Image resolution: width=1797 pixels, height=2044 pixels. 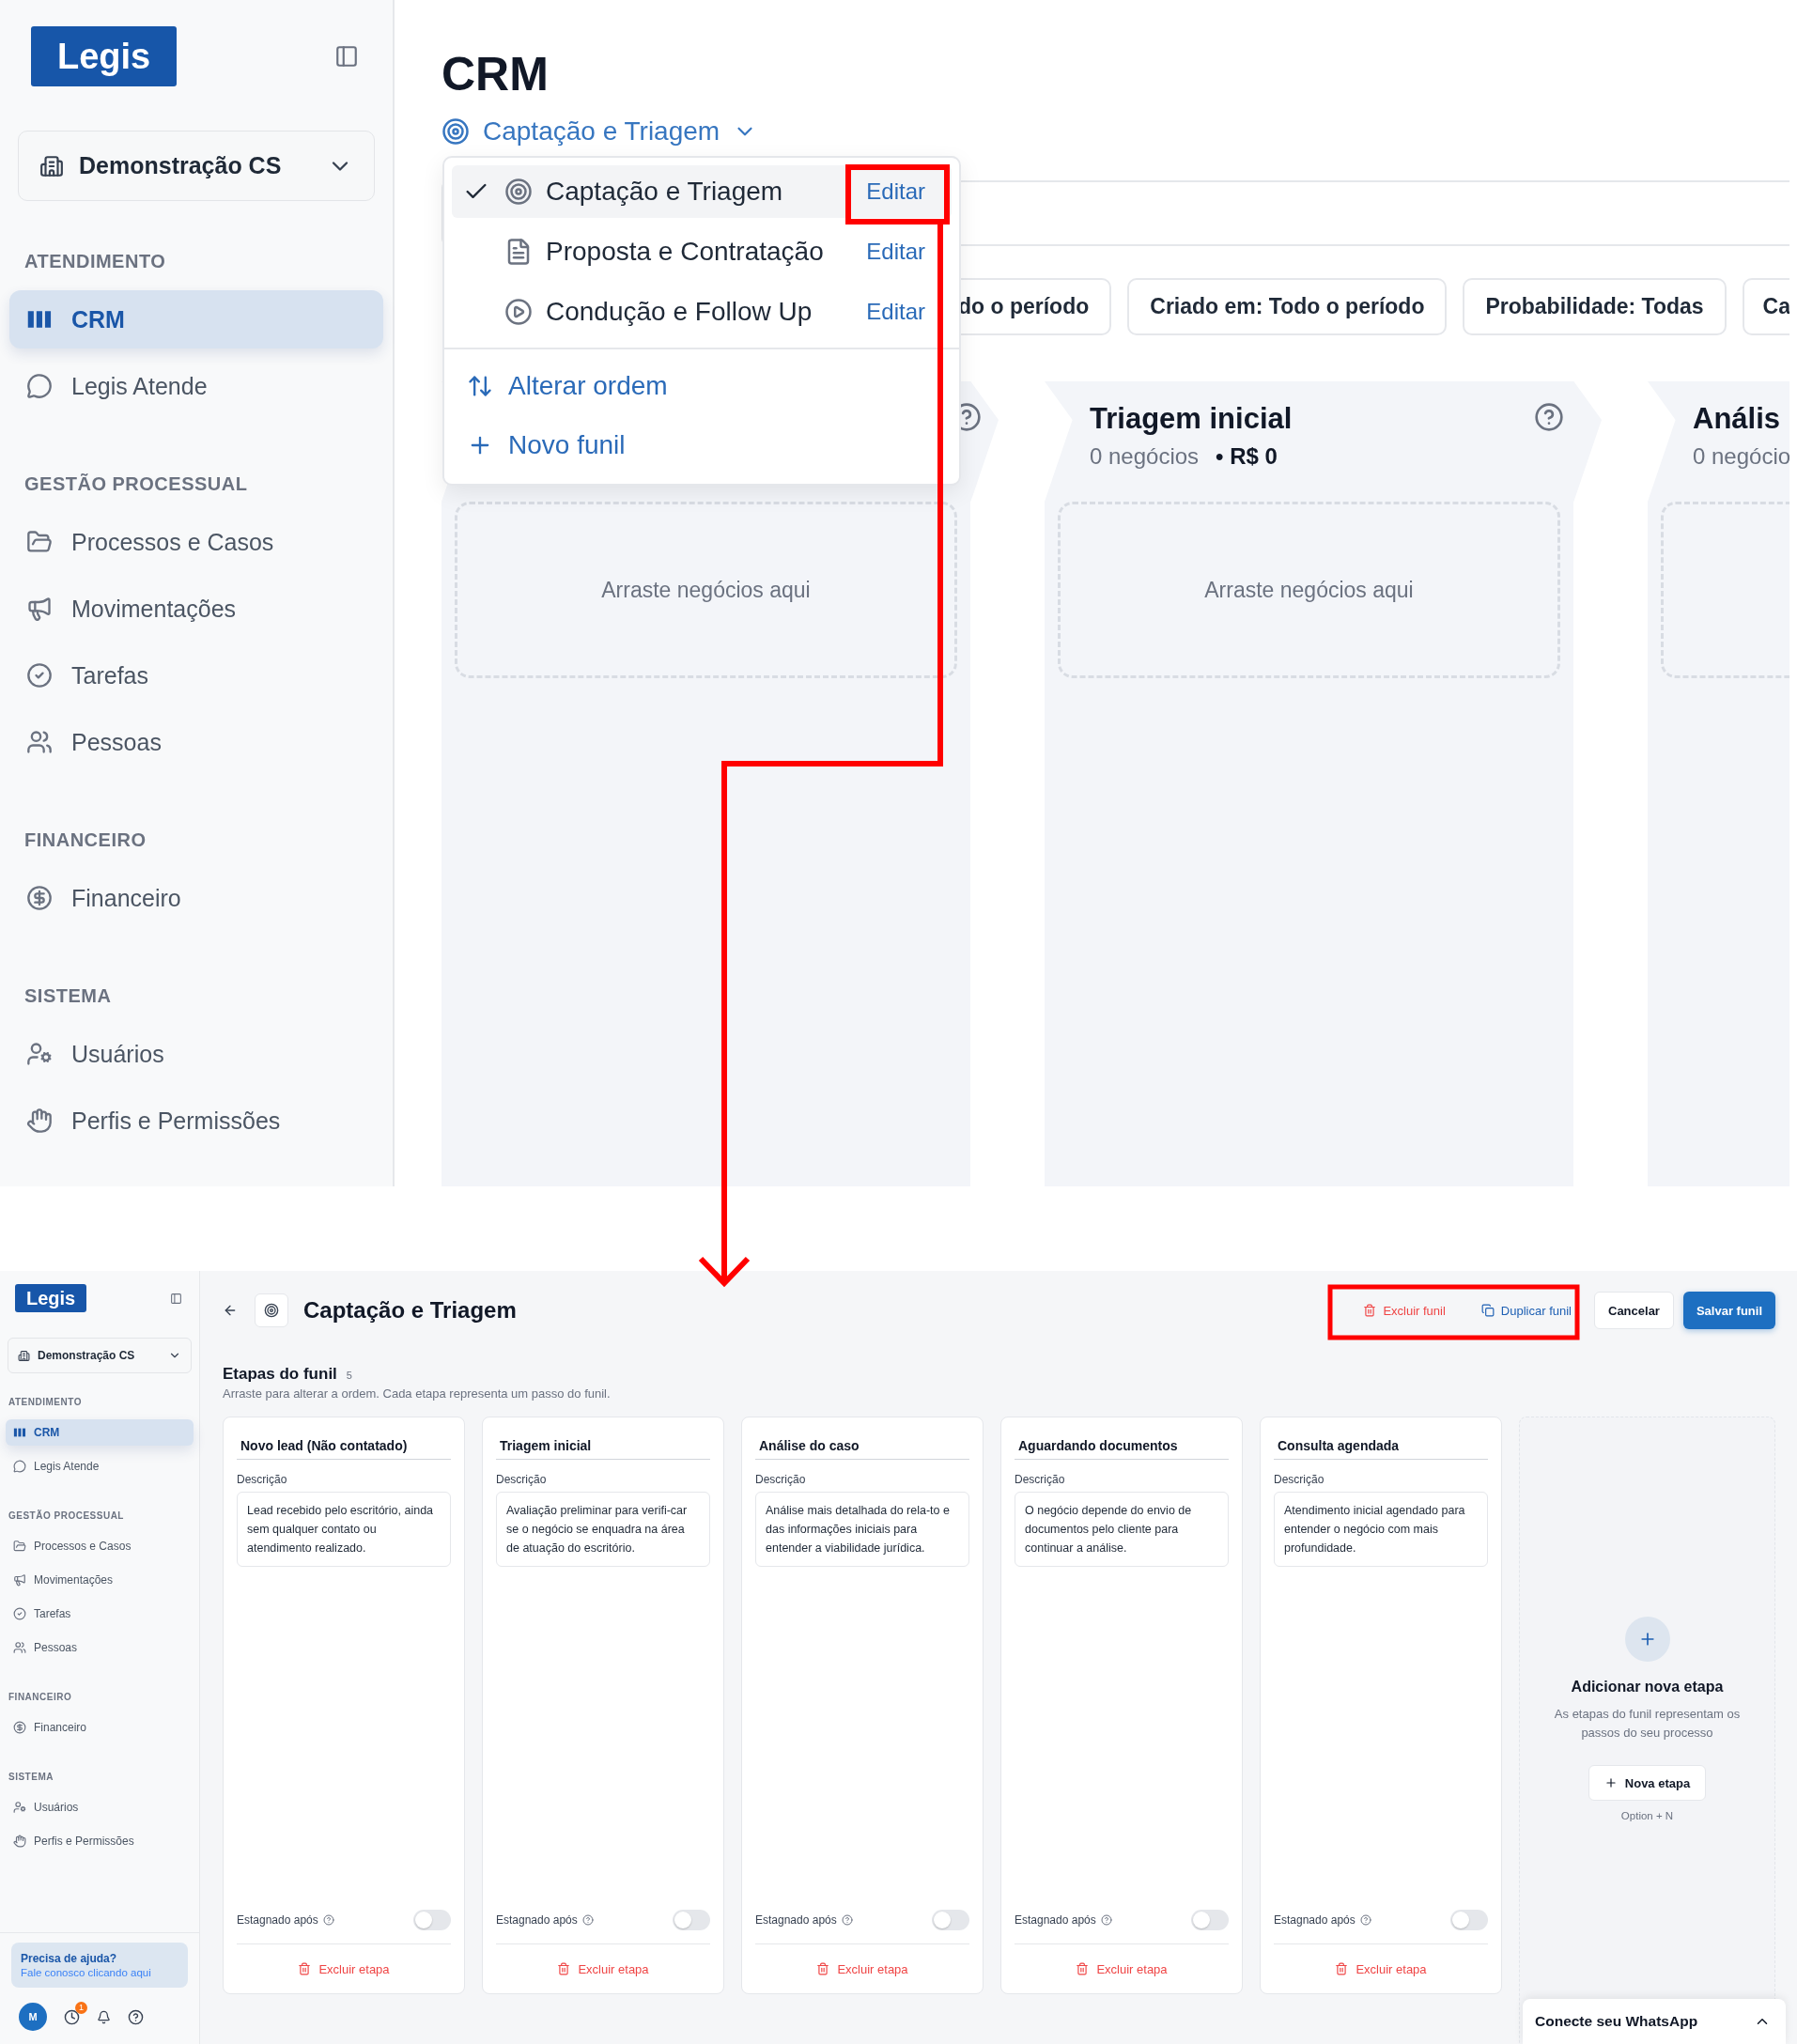 I want to click on description-field: Lead recebido pelo escritório, ainda sem qualquer contato ou atendimento realizado., so click(x=344, y=1529).